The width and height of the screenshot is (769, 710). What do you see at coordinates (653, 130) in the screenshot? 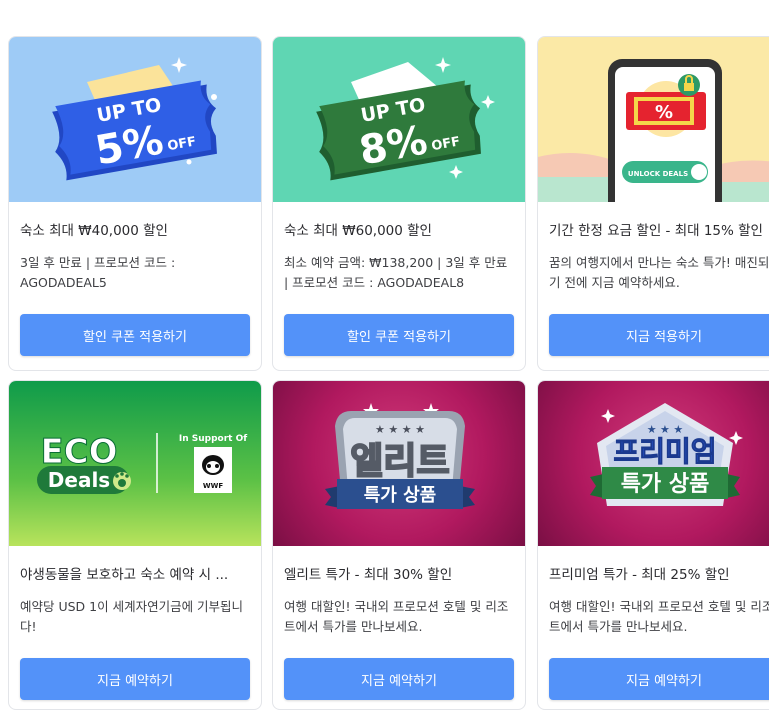
I see `phone-deals-illustration: % UNLOCK DEALS` at bounding box center [653, 130].